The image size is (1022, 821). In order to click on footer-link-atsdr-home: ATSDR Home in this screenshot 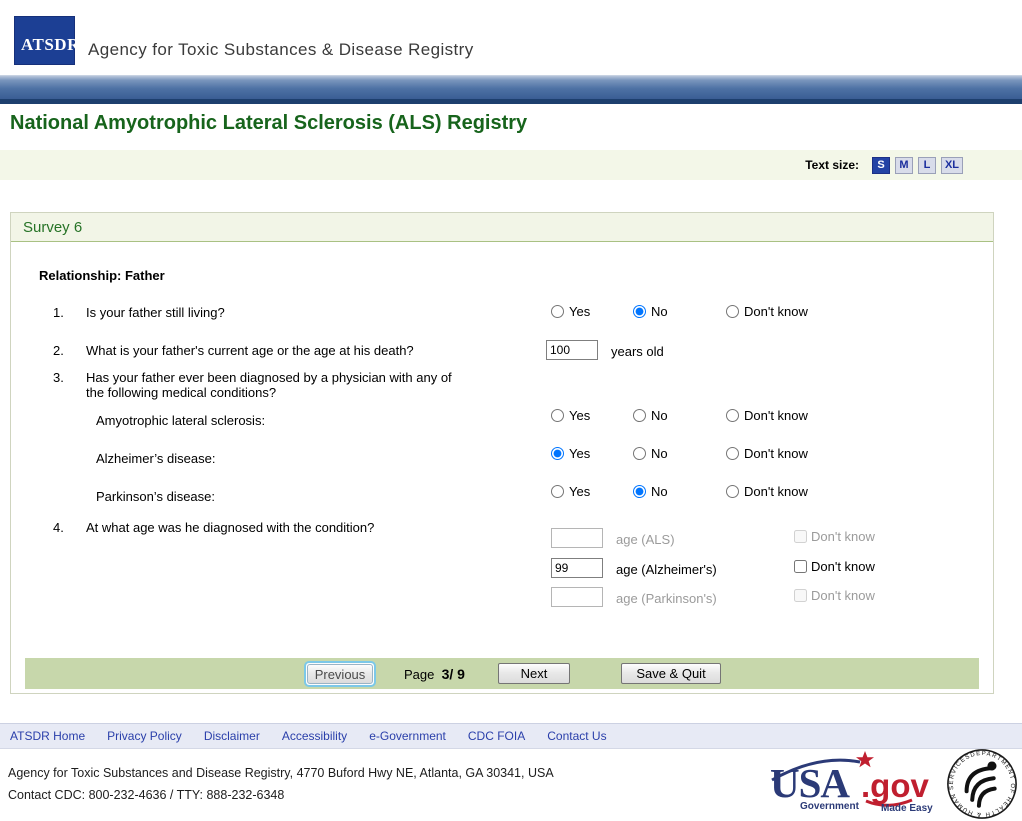, I will do `click(47, 736)`.